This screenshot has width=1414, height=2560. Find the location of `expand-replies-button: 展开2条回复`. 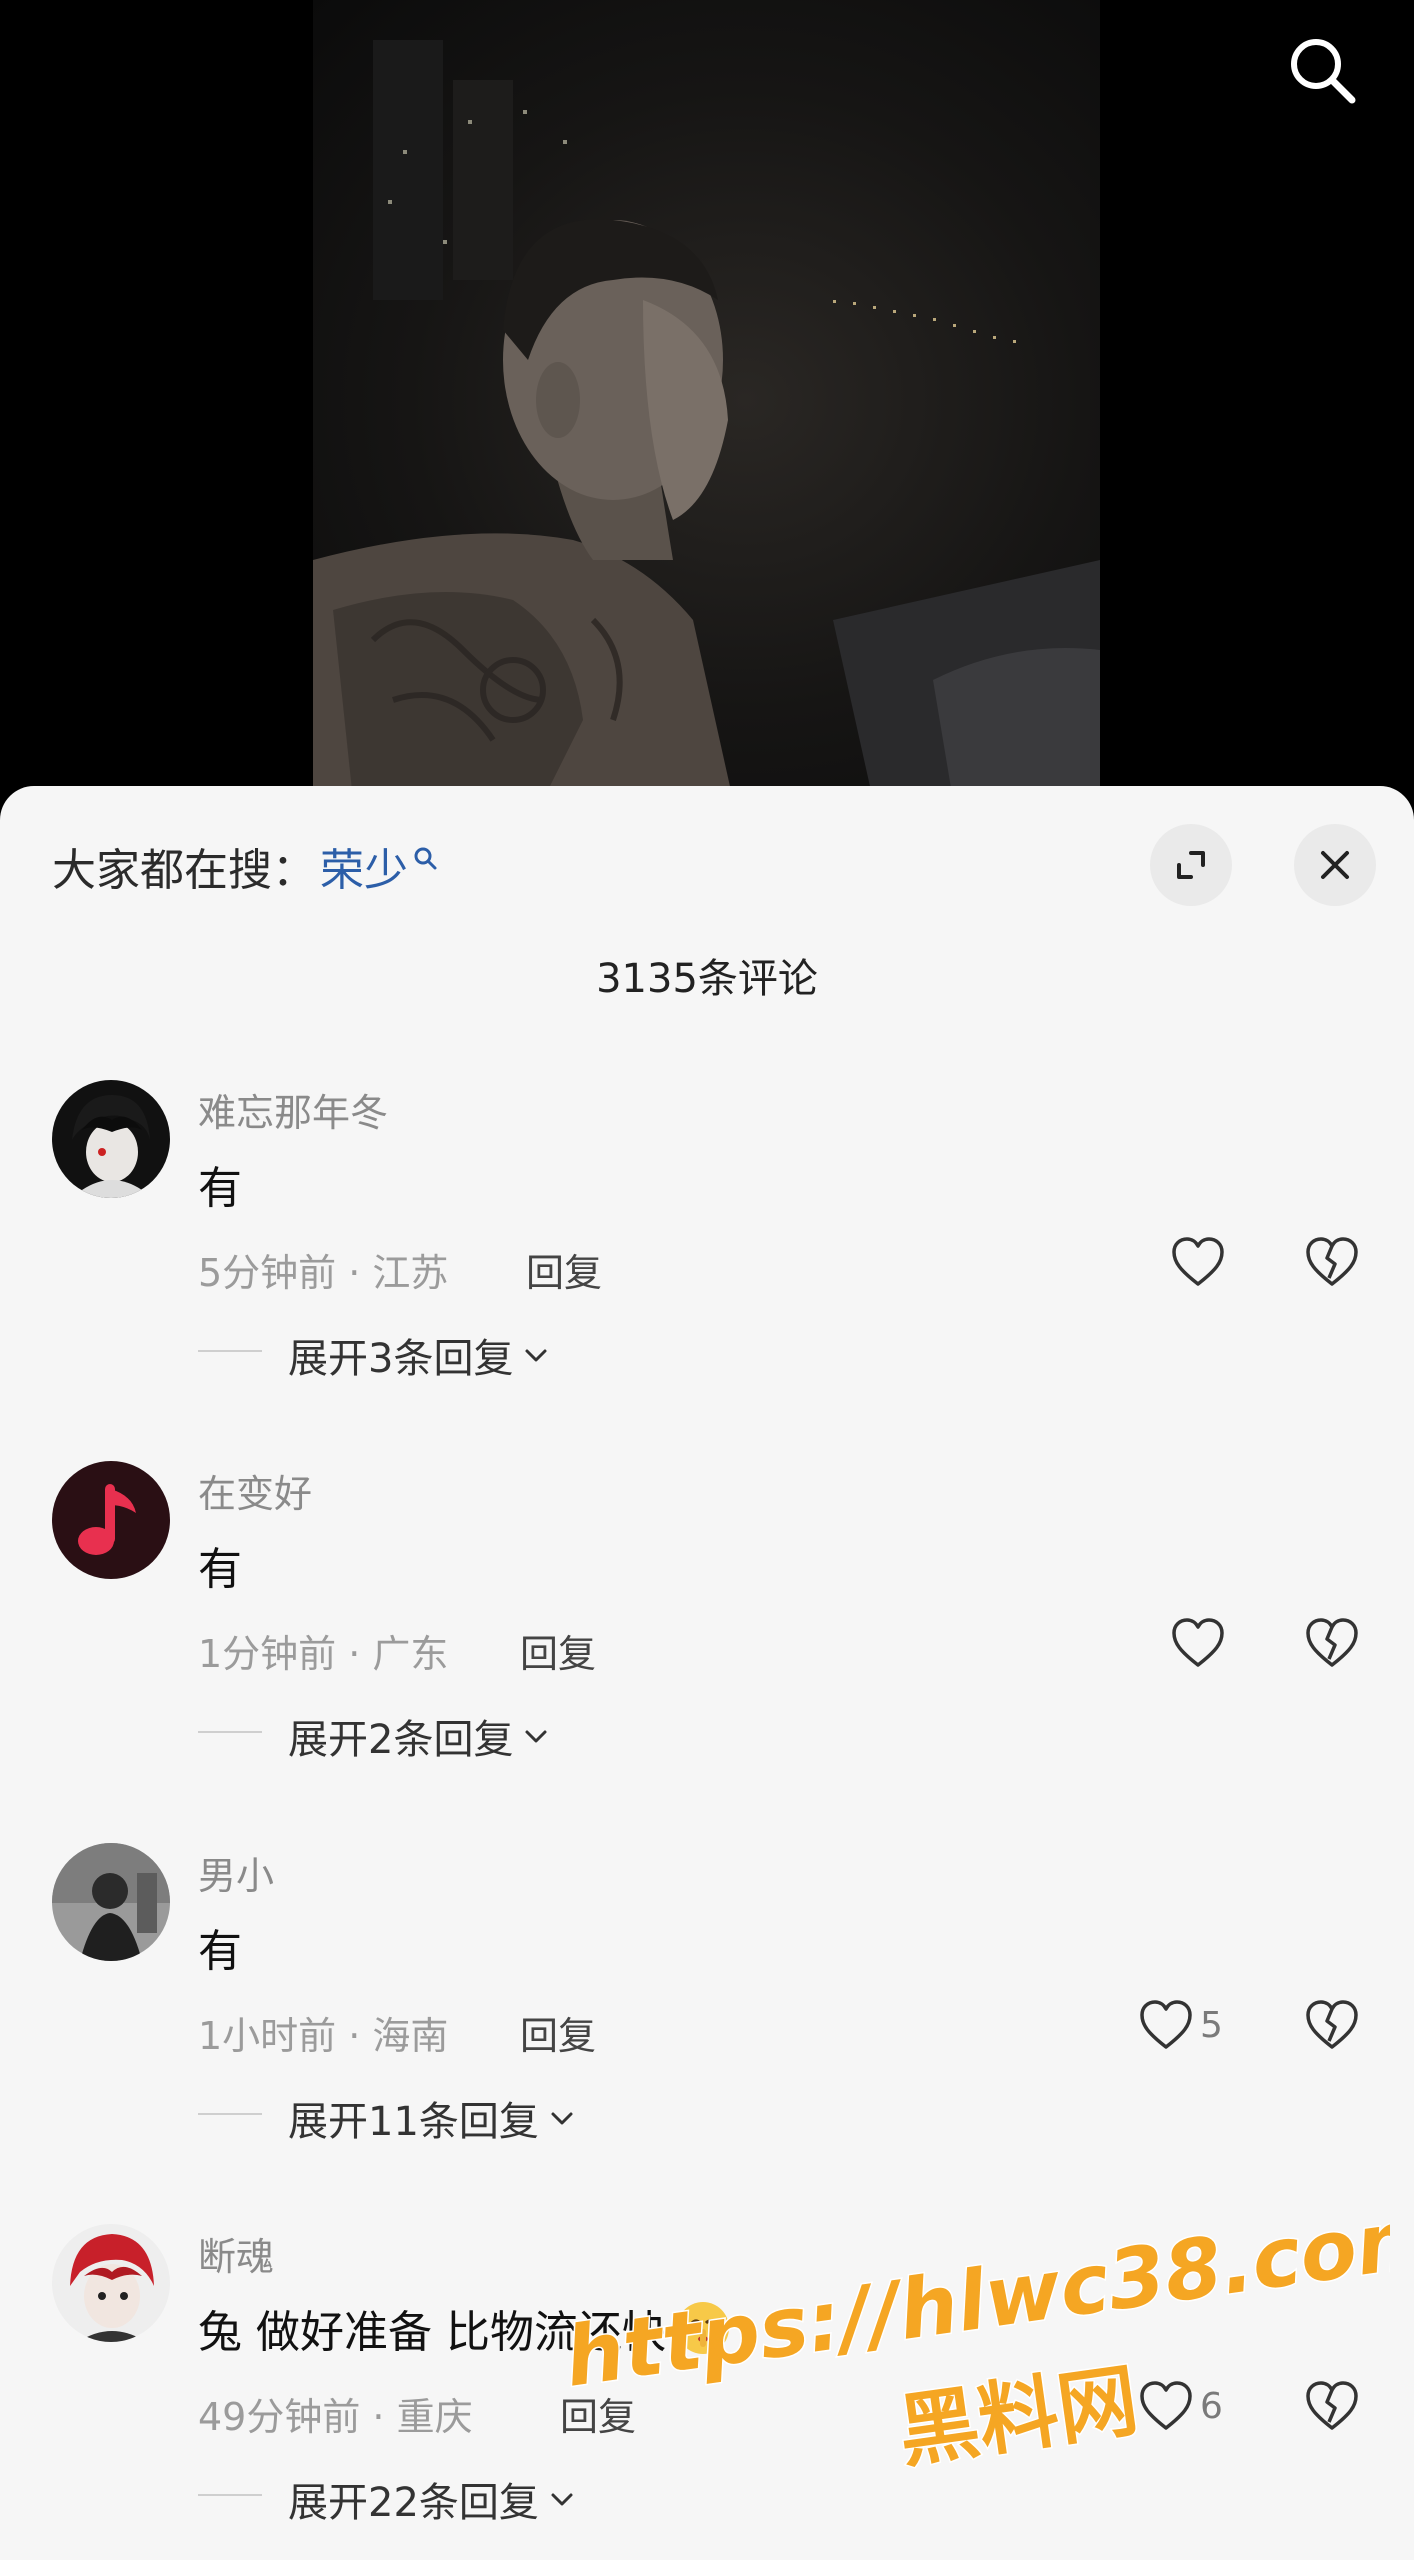

expand-replies-button: 展开2条回复 is located at coordinates (418, 1736).